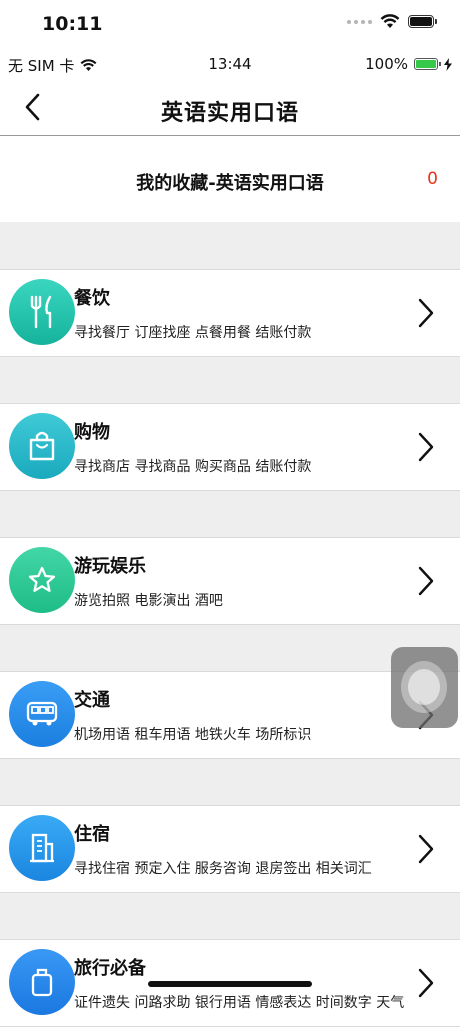 This screenshot has width=460, height=1027. Describe the element at coordinates (230, 23) in the screenshot. I see `system-status-bar: 10:11` at that location.